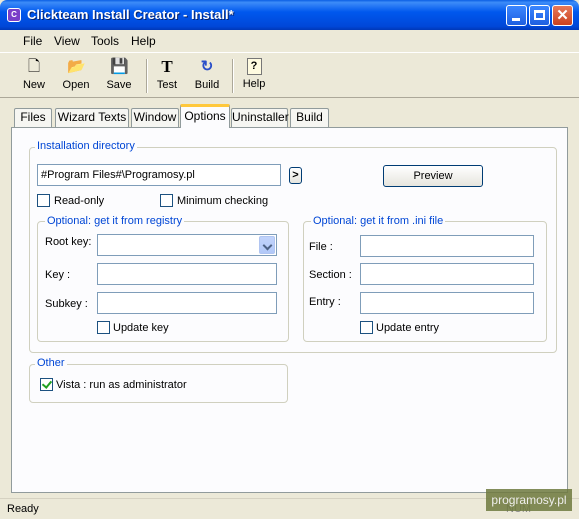  Describe the element at coordinates (67, 41) in the screenshot. I see `menu-view: View` at that location.